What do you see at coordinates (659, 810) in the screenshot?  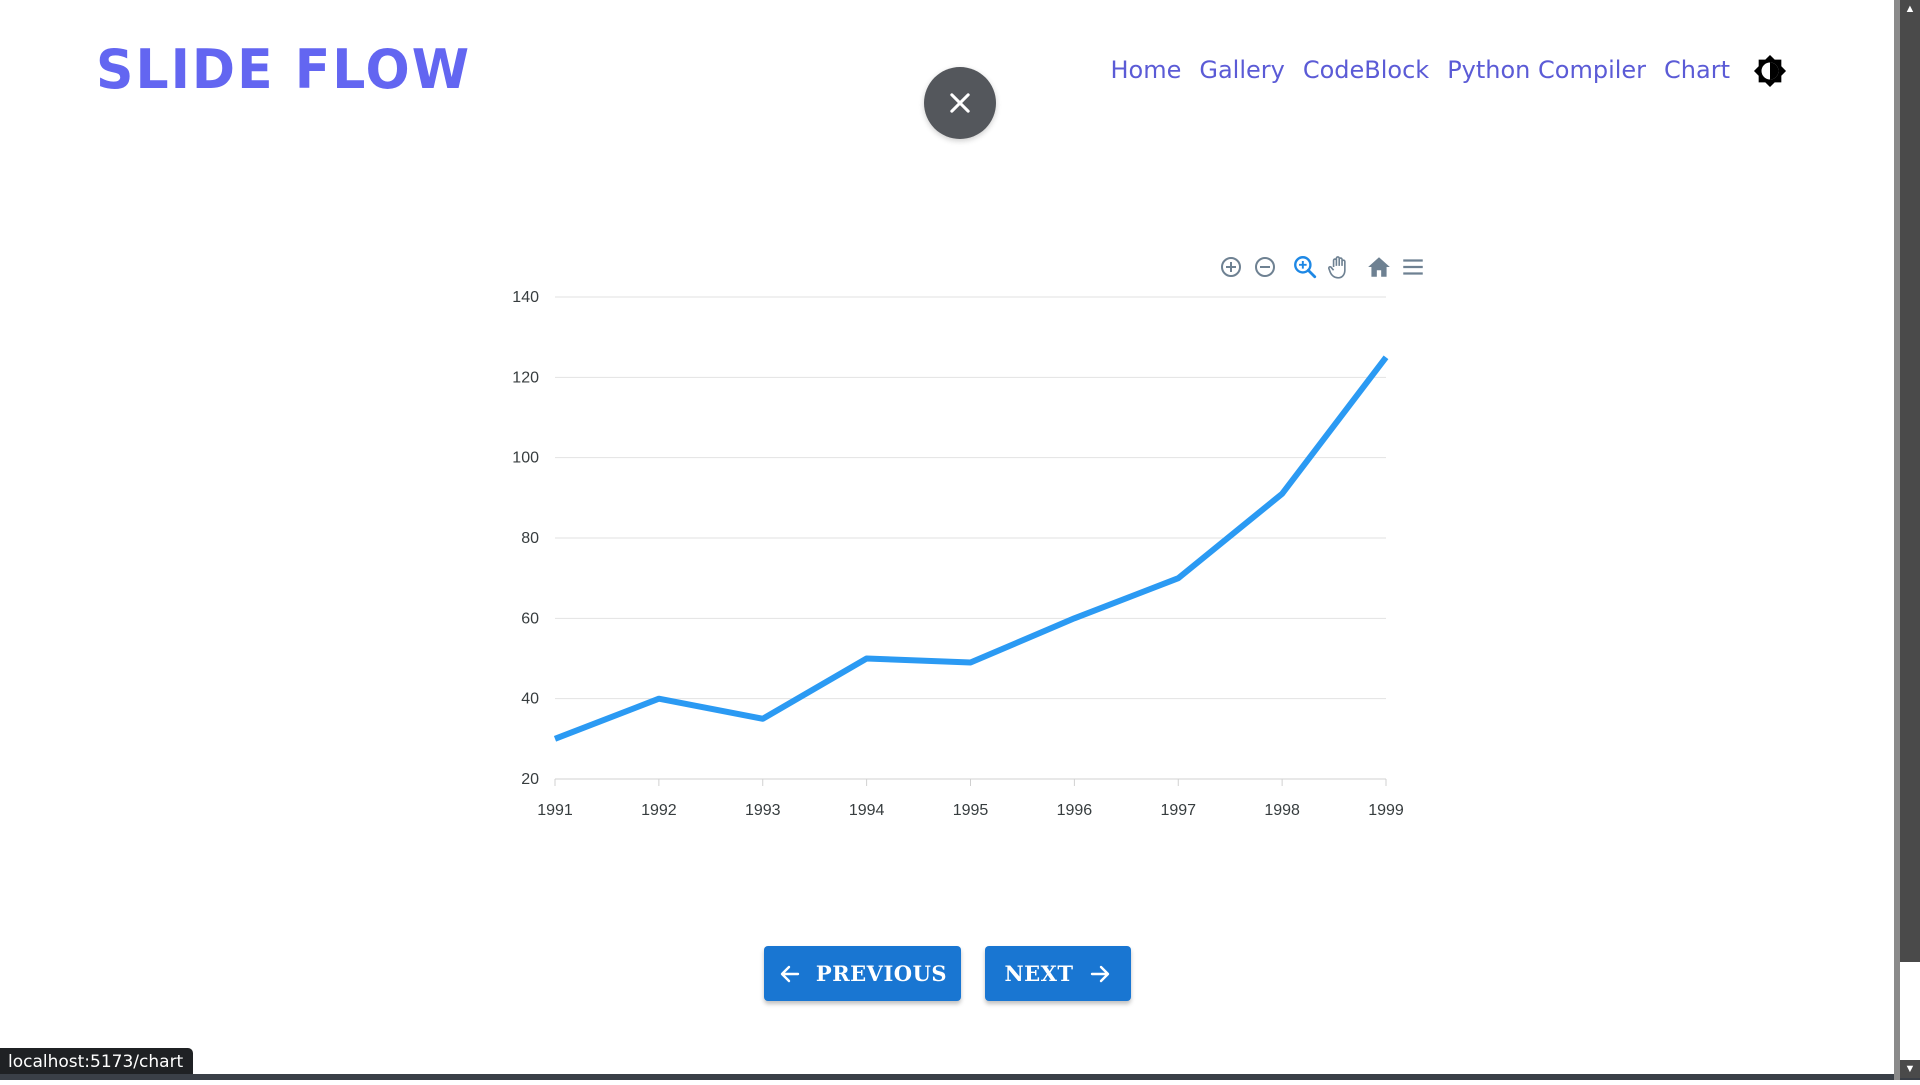 I see `x-tick-label: 1992` at bounding box center [659, 810].